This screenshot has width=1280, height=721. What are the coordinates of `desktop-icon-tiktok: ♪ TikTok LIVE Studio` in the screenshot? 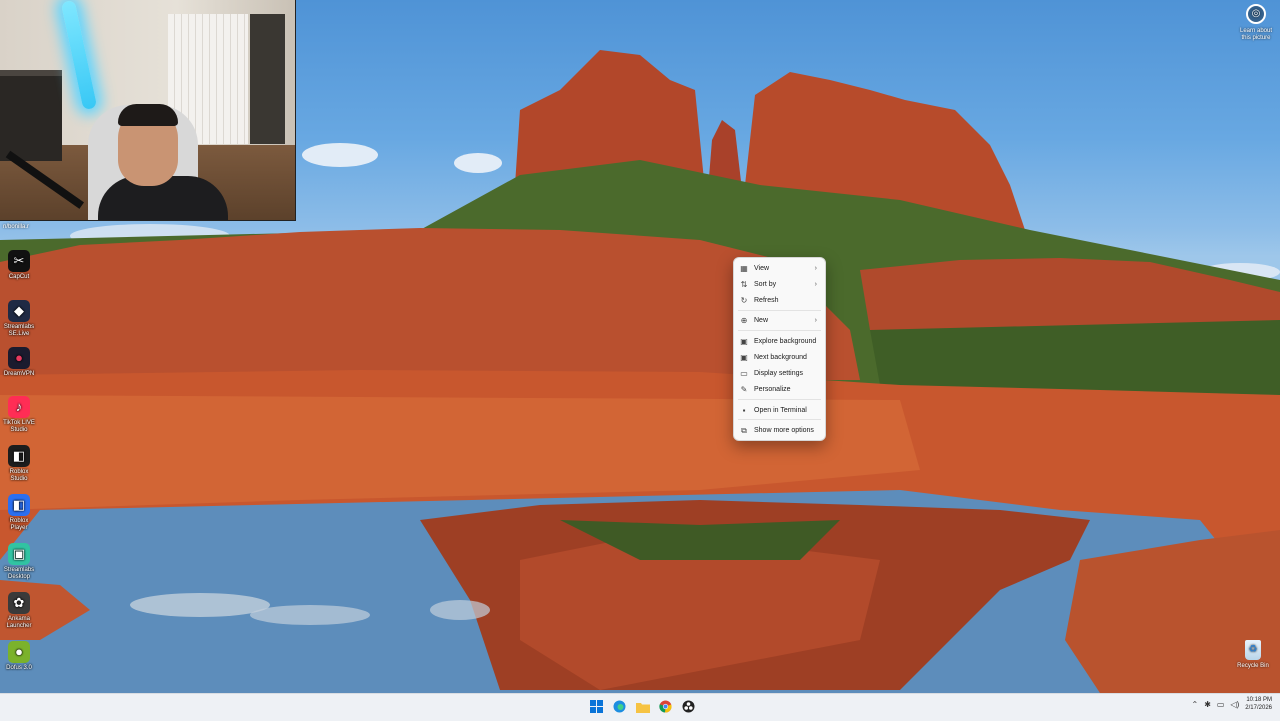 It's located at (19, 415).